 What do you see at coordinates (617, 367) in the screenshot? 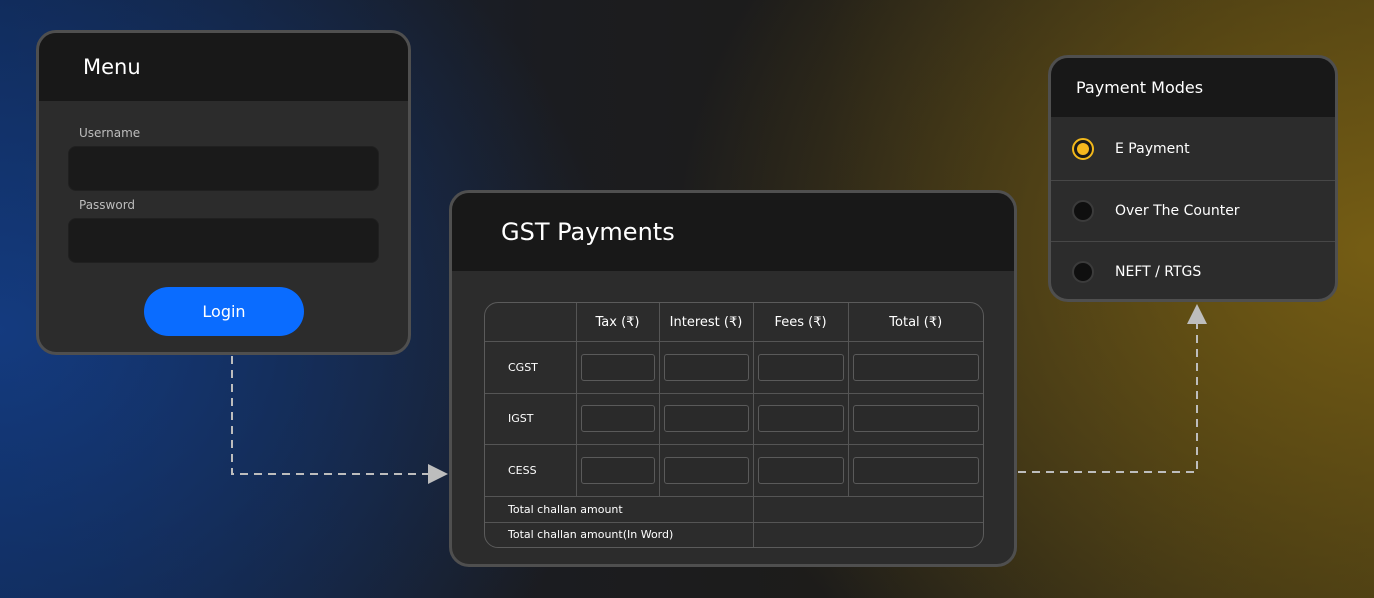
I see `cgst-tax-input` at bounding box center [617, 367].